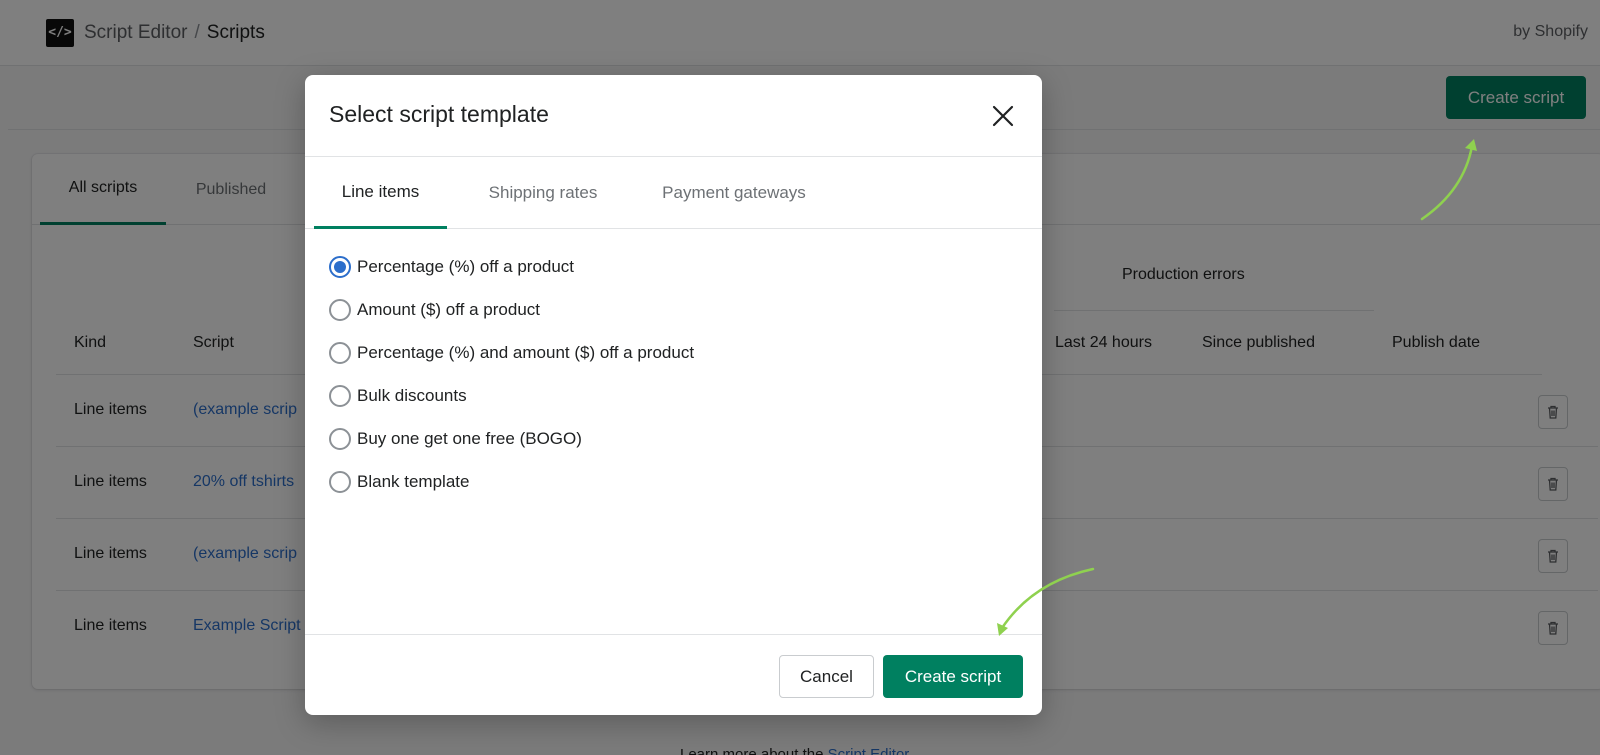 This screenshot has height=755, width=1600. I want to click on option-label: Amount ($) off a product, so click(449, 309).